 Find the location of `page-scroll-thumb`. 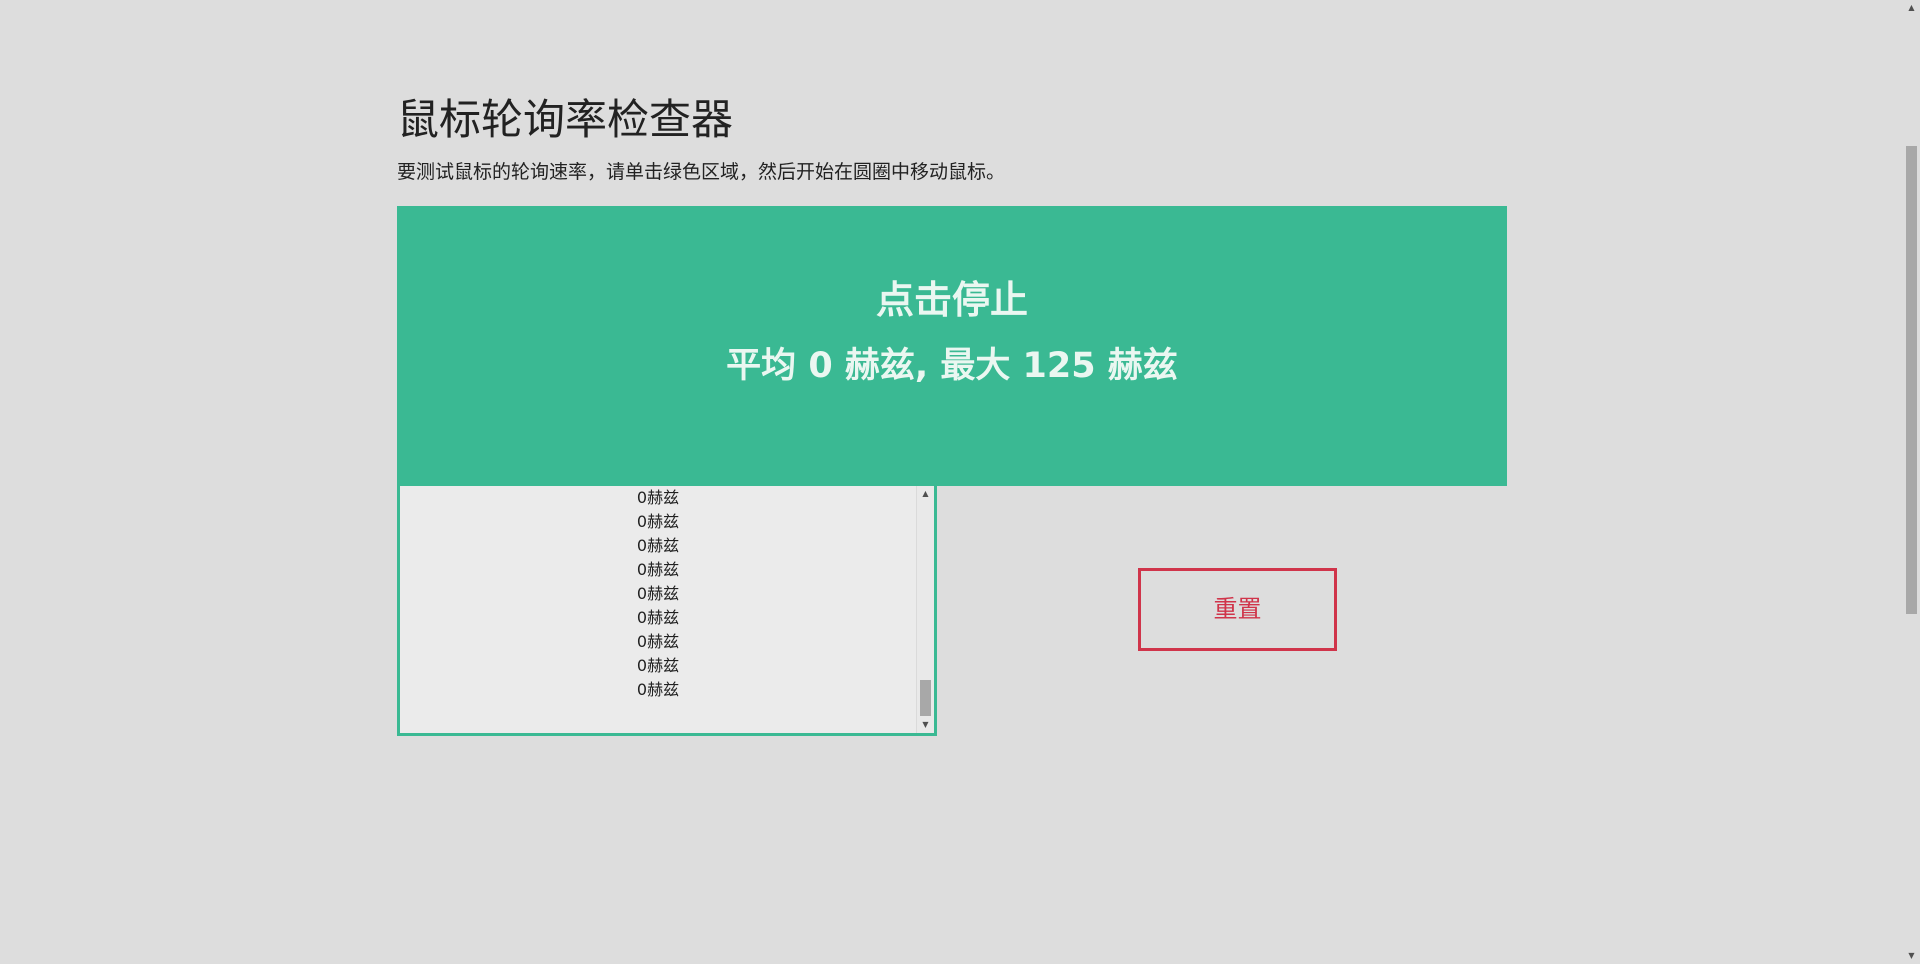

page-scroll-thumb is located at coordinates (1911, 380).